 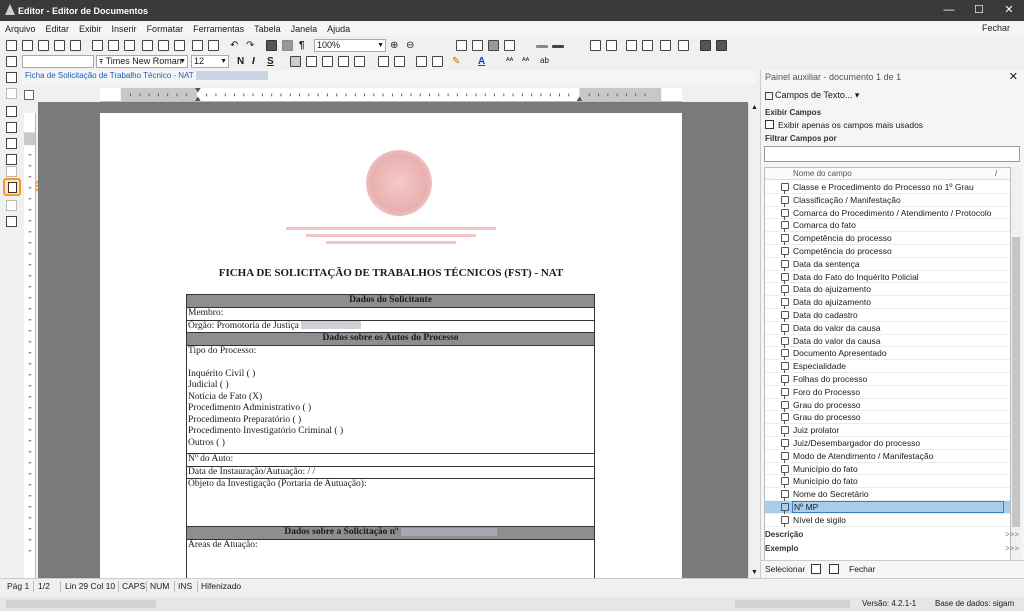 I want to click on field-row: Folhas do processo, so click(x=887, y=379).